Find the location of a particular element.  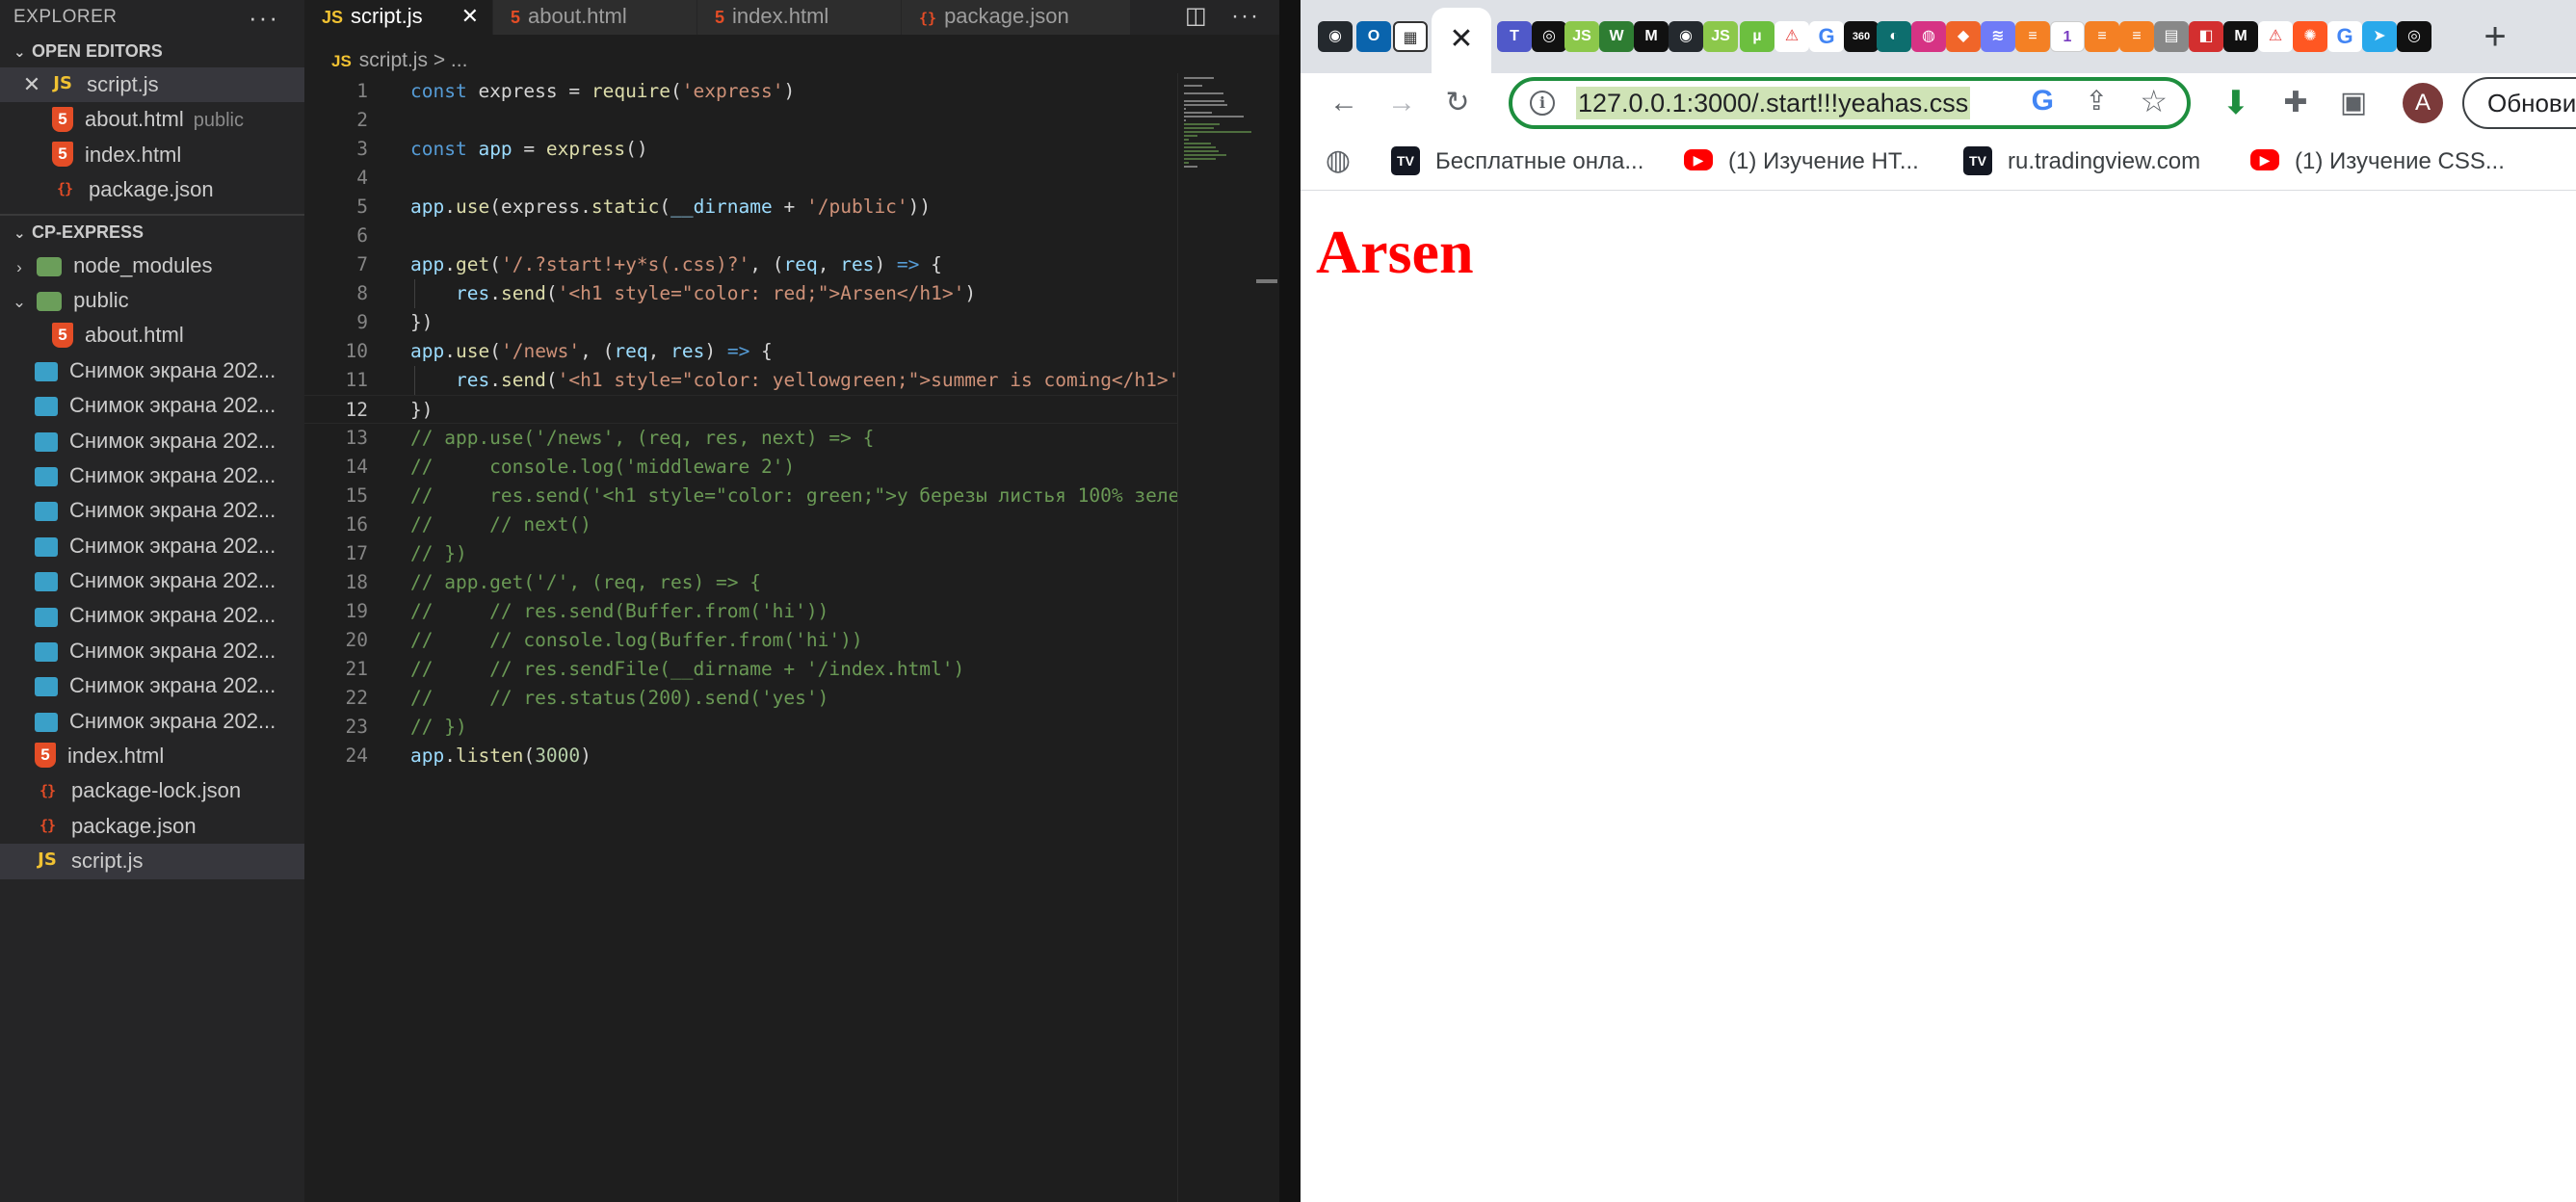

share-icon: ⇪ is located at coordinates (2097, 101).